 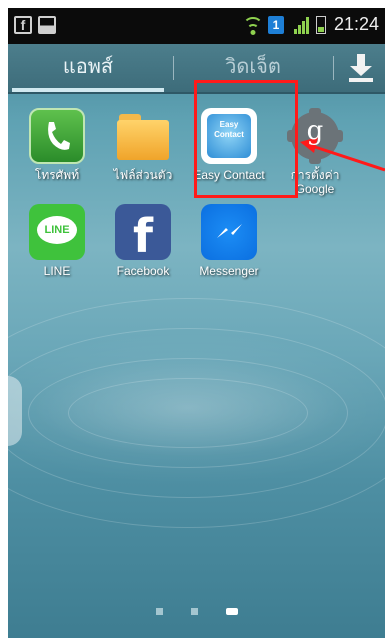 I want to click on notification-count-badge: 1, so click(x=275, y=24).